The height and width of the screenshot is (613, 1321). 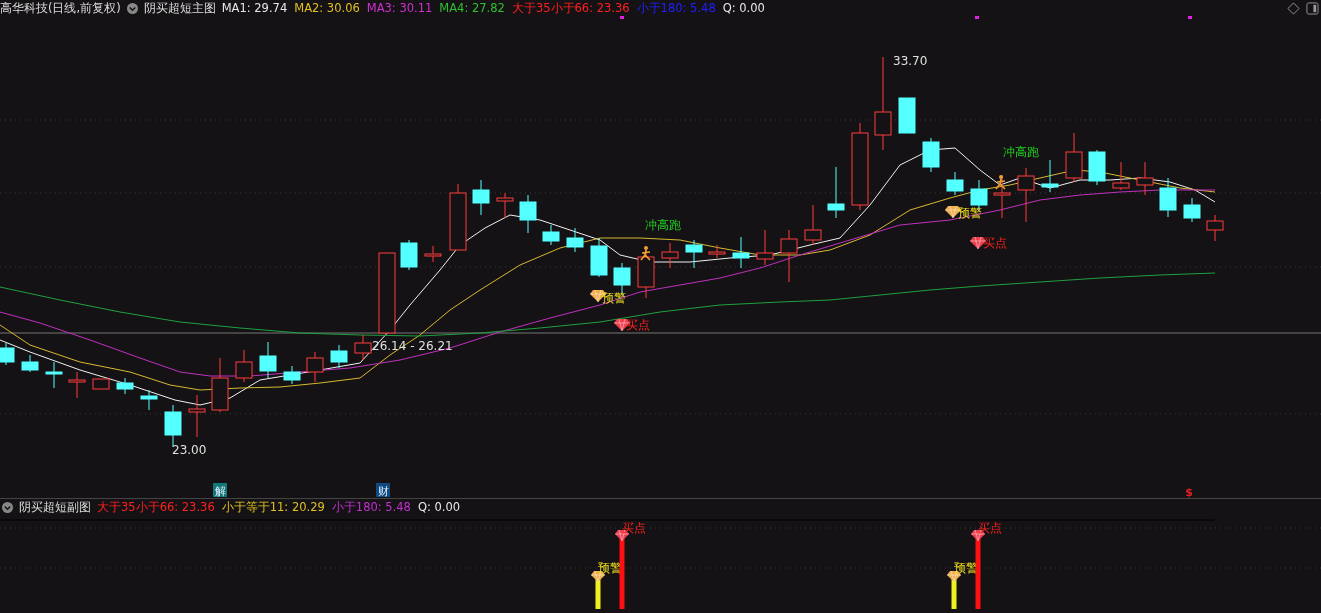 What do you see at coordinates (1312, 8) in the screenshot?
I see `panel-toggle-icon` at bounding box center [1312, 8].